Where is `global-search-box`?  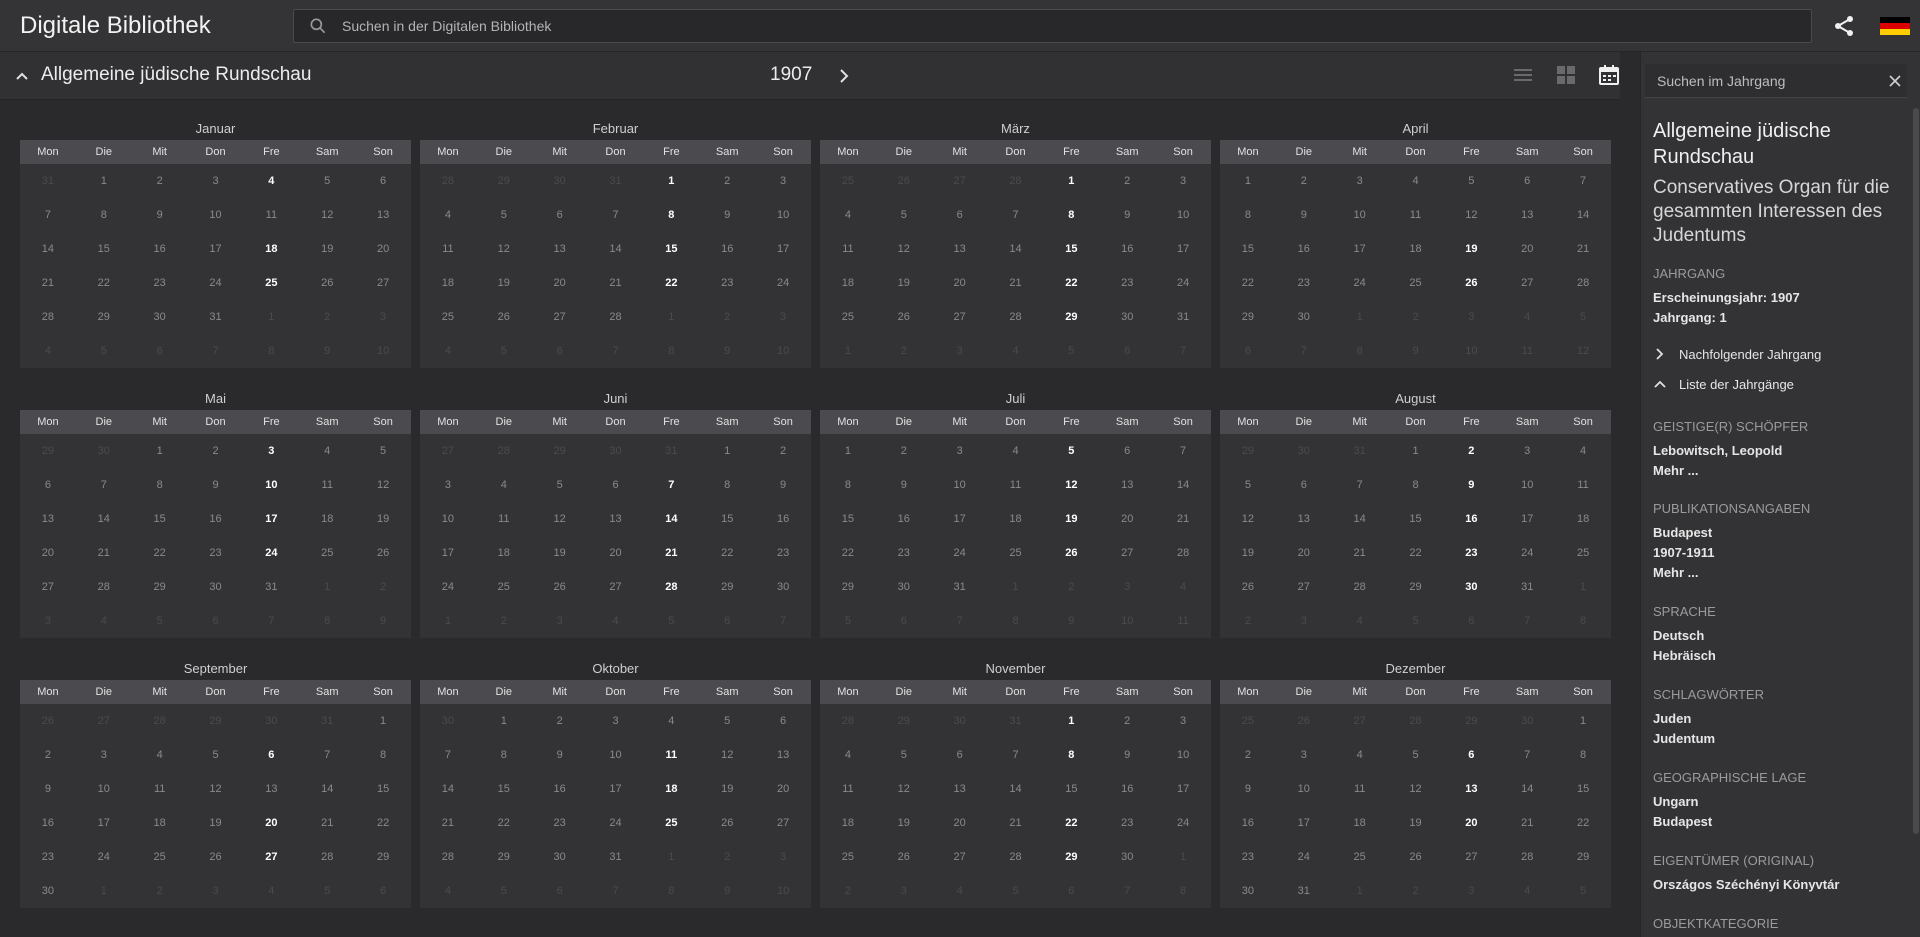
global-search-box is located at coordinates (1052, 25).